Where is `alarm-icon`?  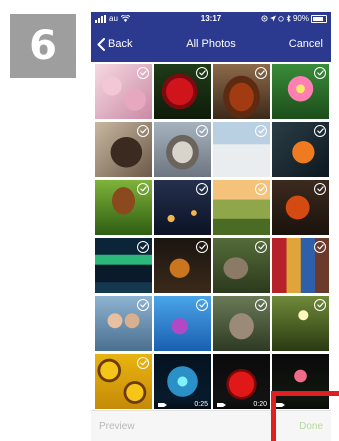
alarm-icon is located at coordinates (281, 19).